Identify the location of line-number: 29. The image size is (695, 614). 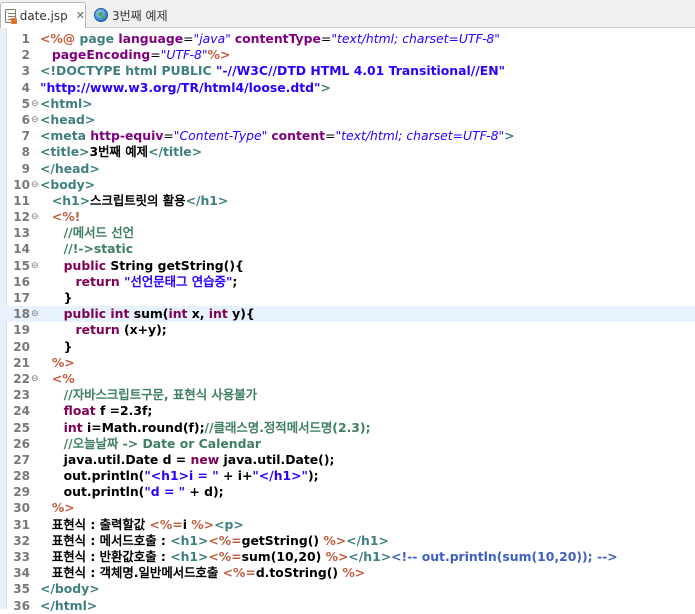
(21, 492).